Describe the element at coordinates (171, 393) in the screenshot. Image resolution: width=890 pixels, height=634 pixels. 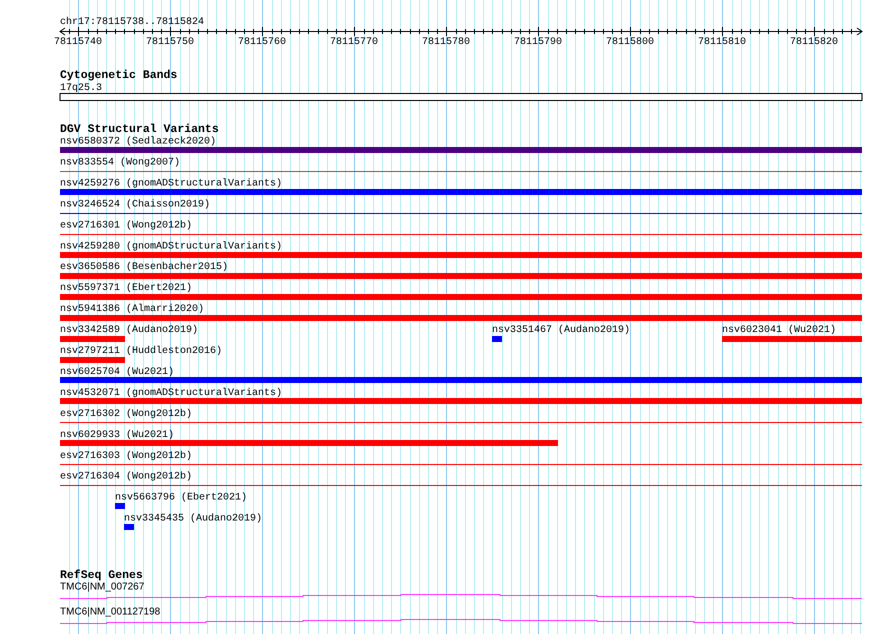
I see `feature-label: nsv4532071 (gnomADStructuralVariants)` at that location.